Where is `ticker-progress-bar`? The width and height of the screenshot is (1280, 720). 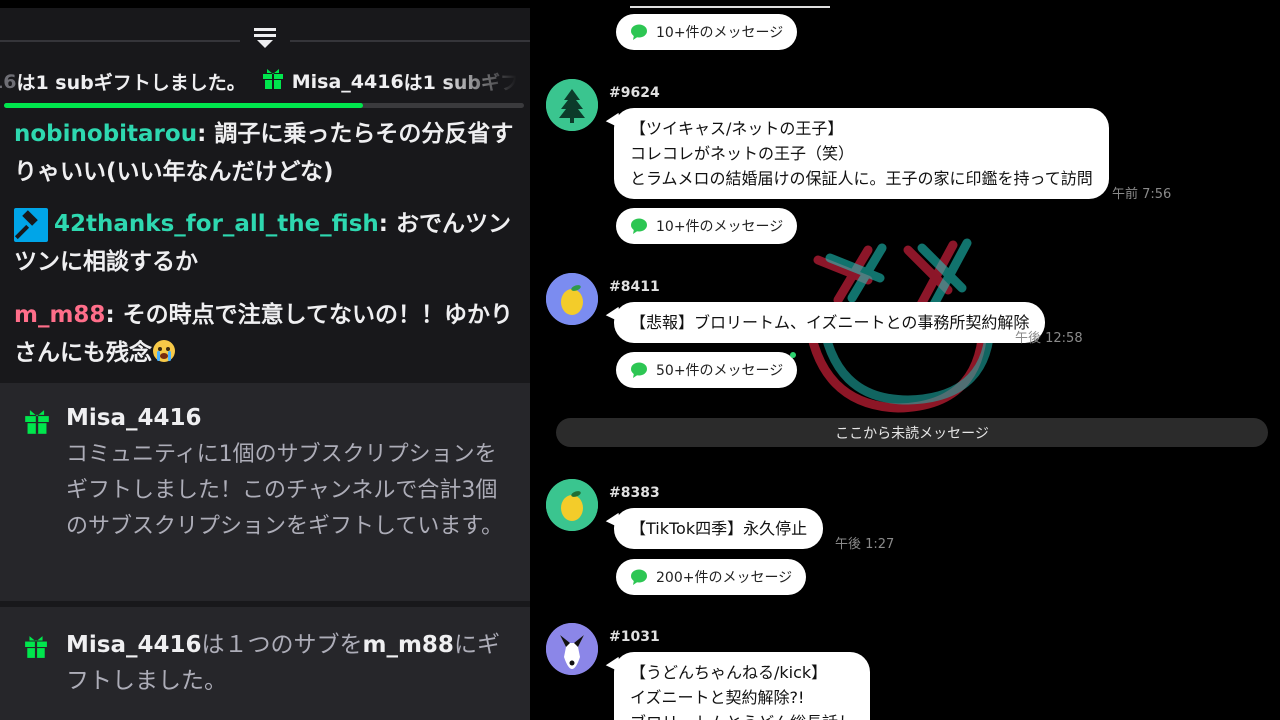 ticker-progress-bar is located at coordinates (264, 105).